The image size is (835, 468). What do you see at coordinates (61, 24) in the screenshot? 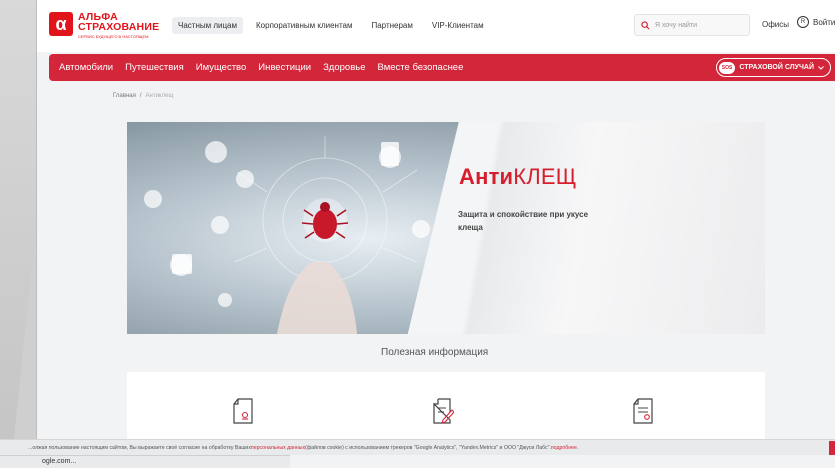
I see `logo-alpha-icon: α` at bounding box center [61, 24].